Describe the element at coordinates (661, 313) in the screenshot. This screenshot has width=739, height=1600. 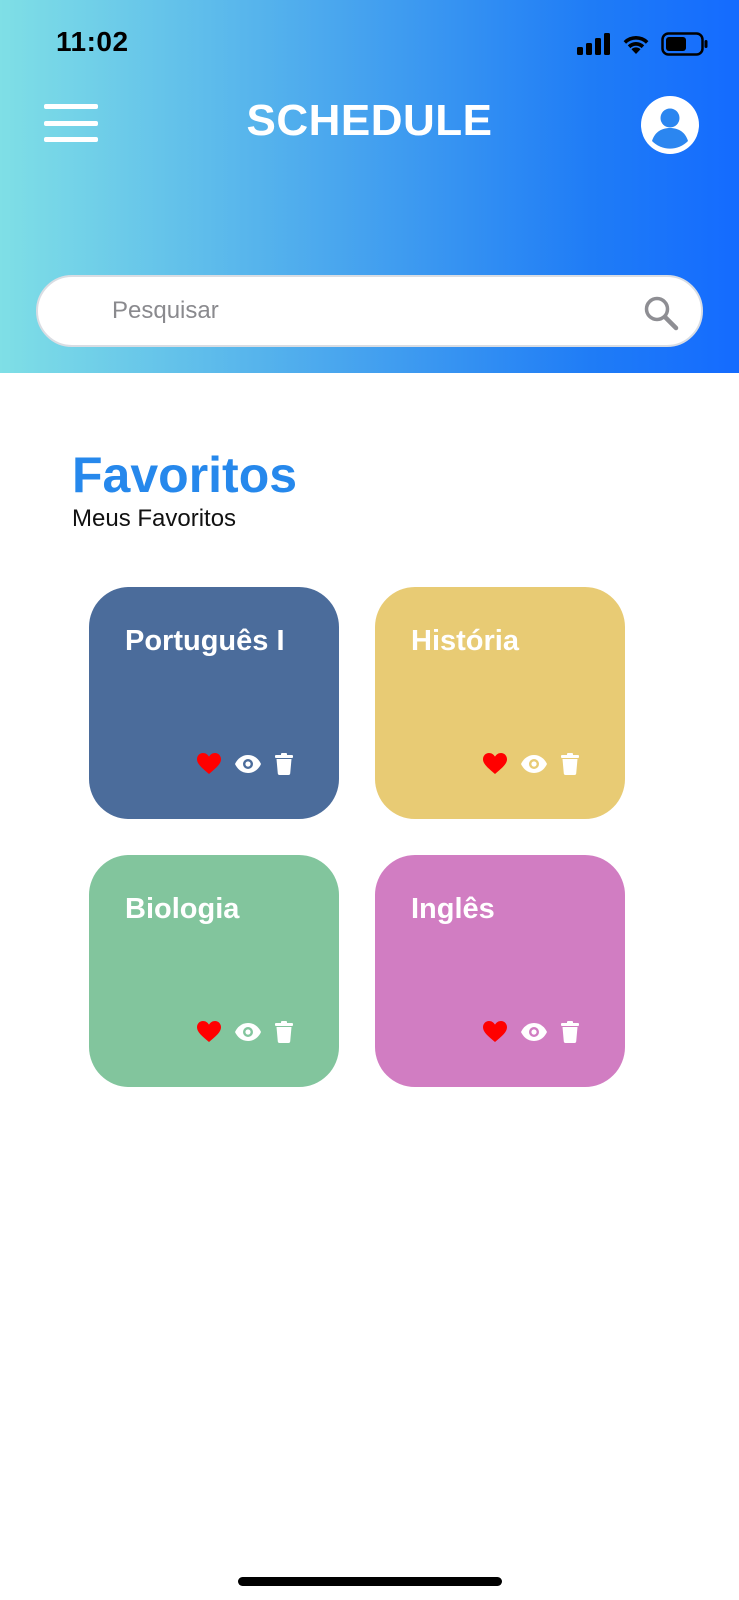
I see `search-icon` at that location.